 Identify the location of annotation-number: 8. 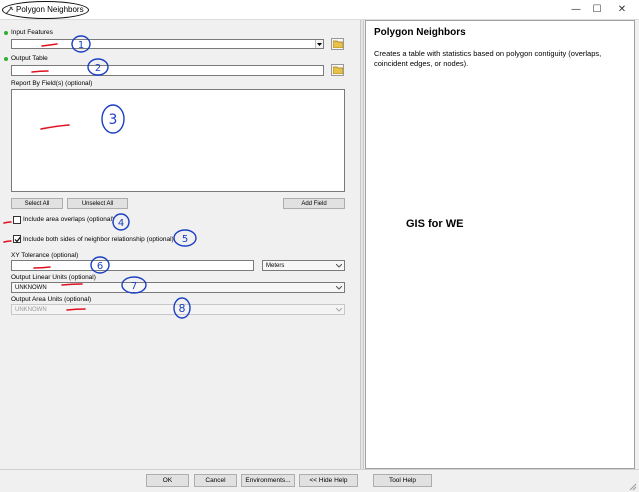
(182, 308).